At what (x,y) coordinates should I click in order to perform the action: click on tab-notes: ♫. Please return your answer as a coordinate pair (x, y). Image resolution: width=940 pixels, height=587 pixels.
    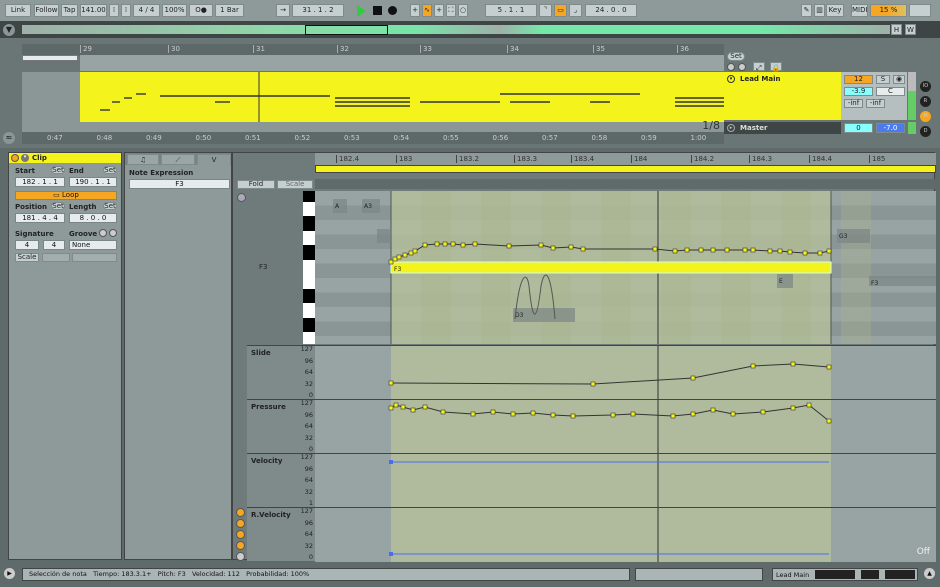
    Looking at the image, I should click on (143, 159).